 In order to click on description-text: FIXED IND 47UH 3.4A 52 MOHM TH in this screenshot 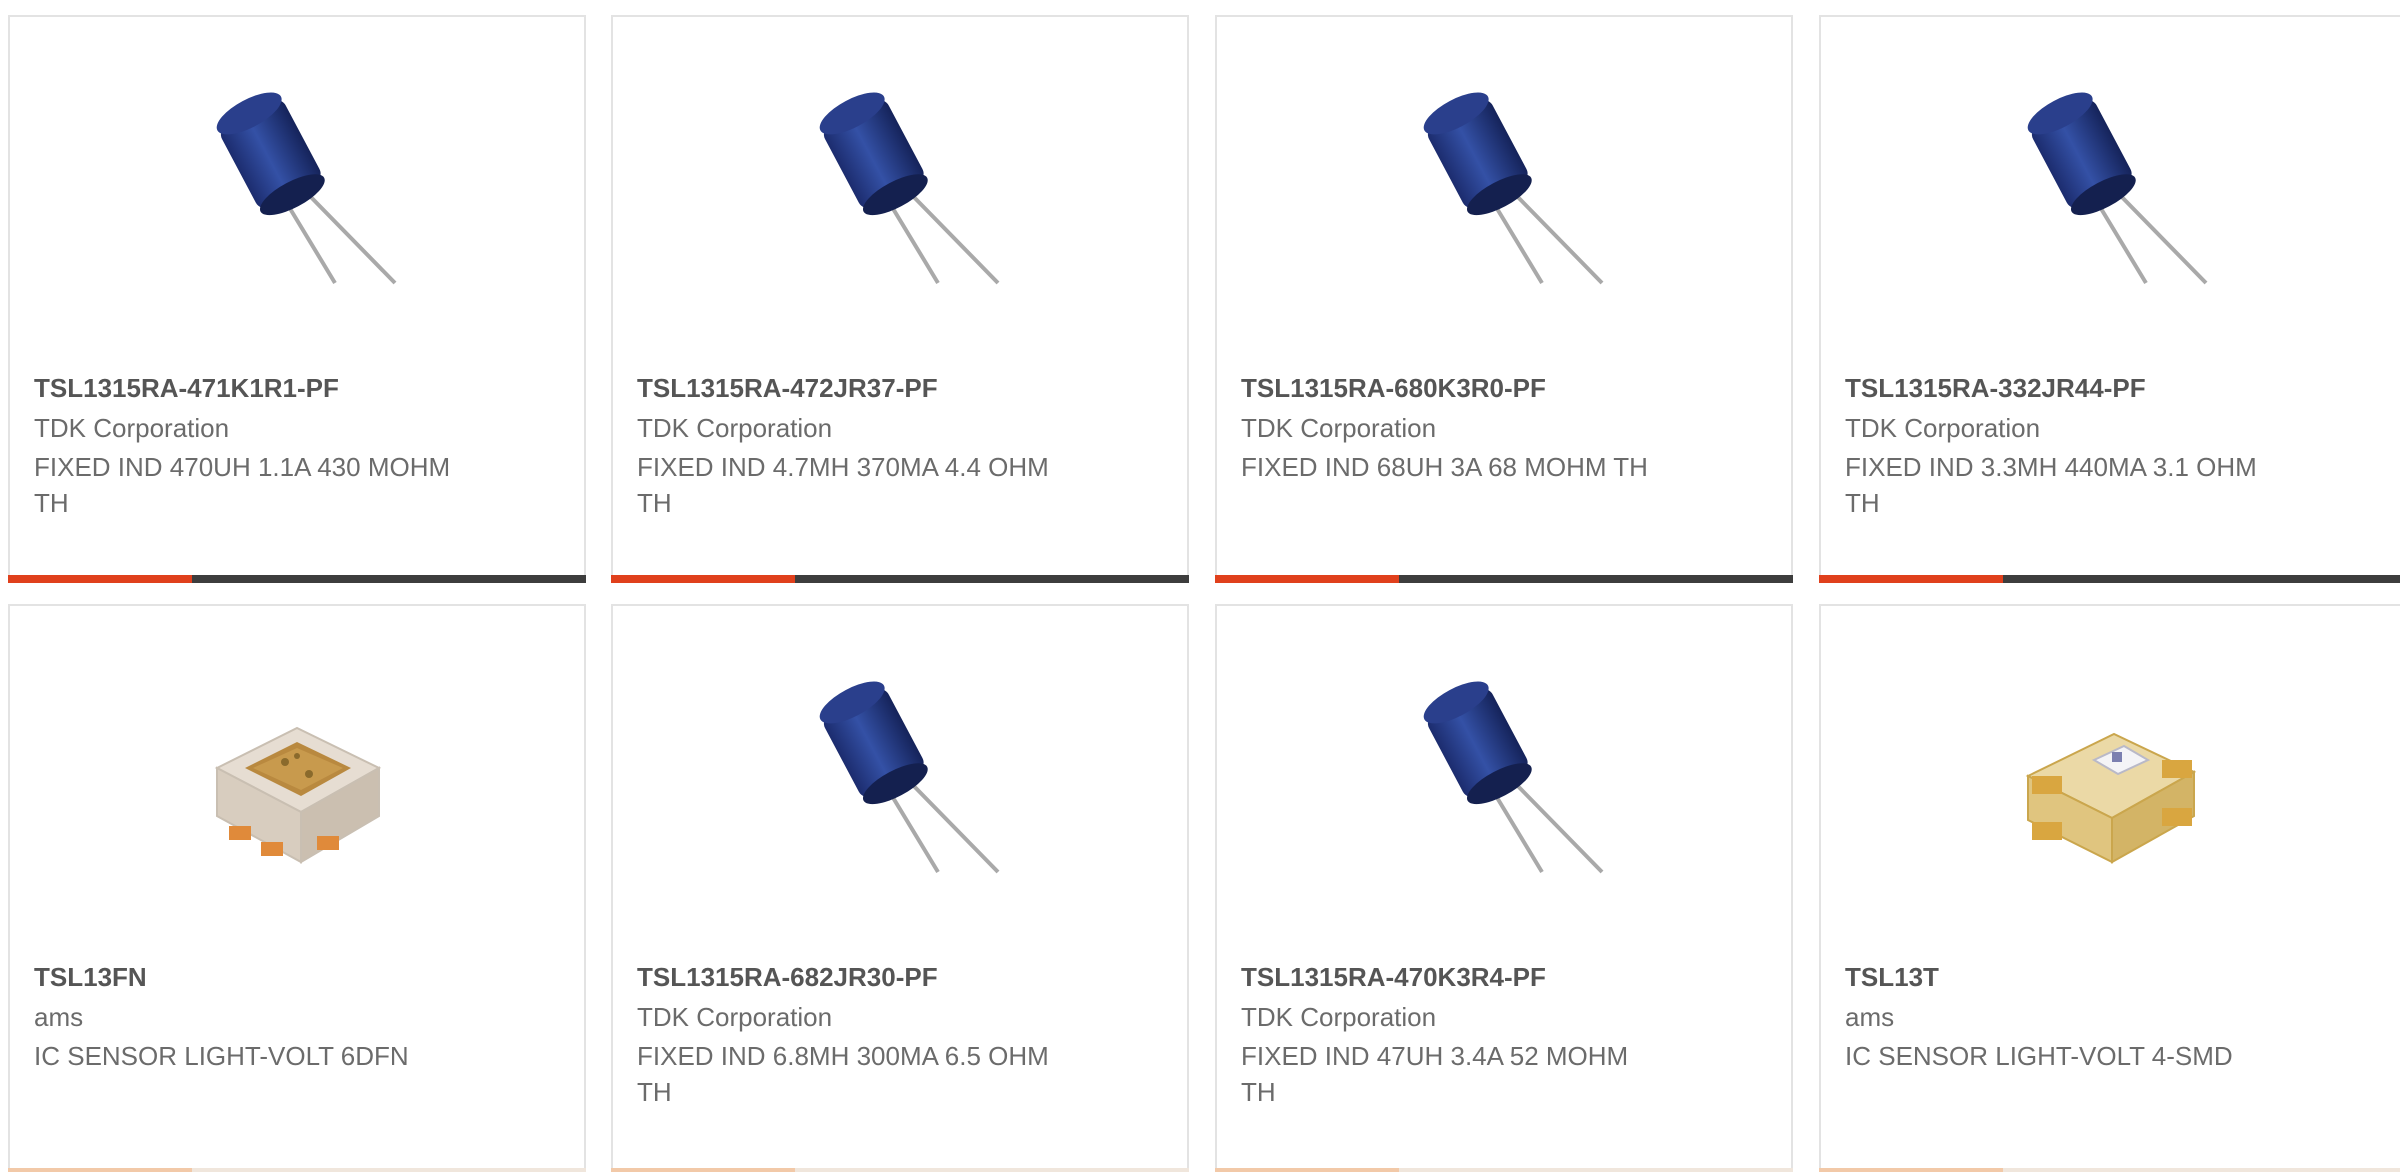, I will do `click(1435, 1074)`.